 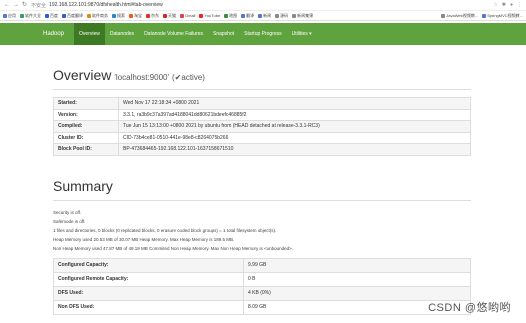 What do you see at coordinates (86, 114) in the screenshot?
I see `row-label: Version:` at bounding box center [86, 114].